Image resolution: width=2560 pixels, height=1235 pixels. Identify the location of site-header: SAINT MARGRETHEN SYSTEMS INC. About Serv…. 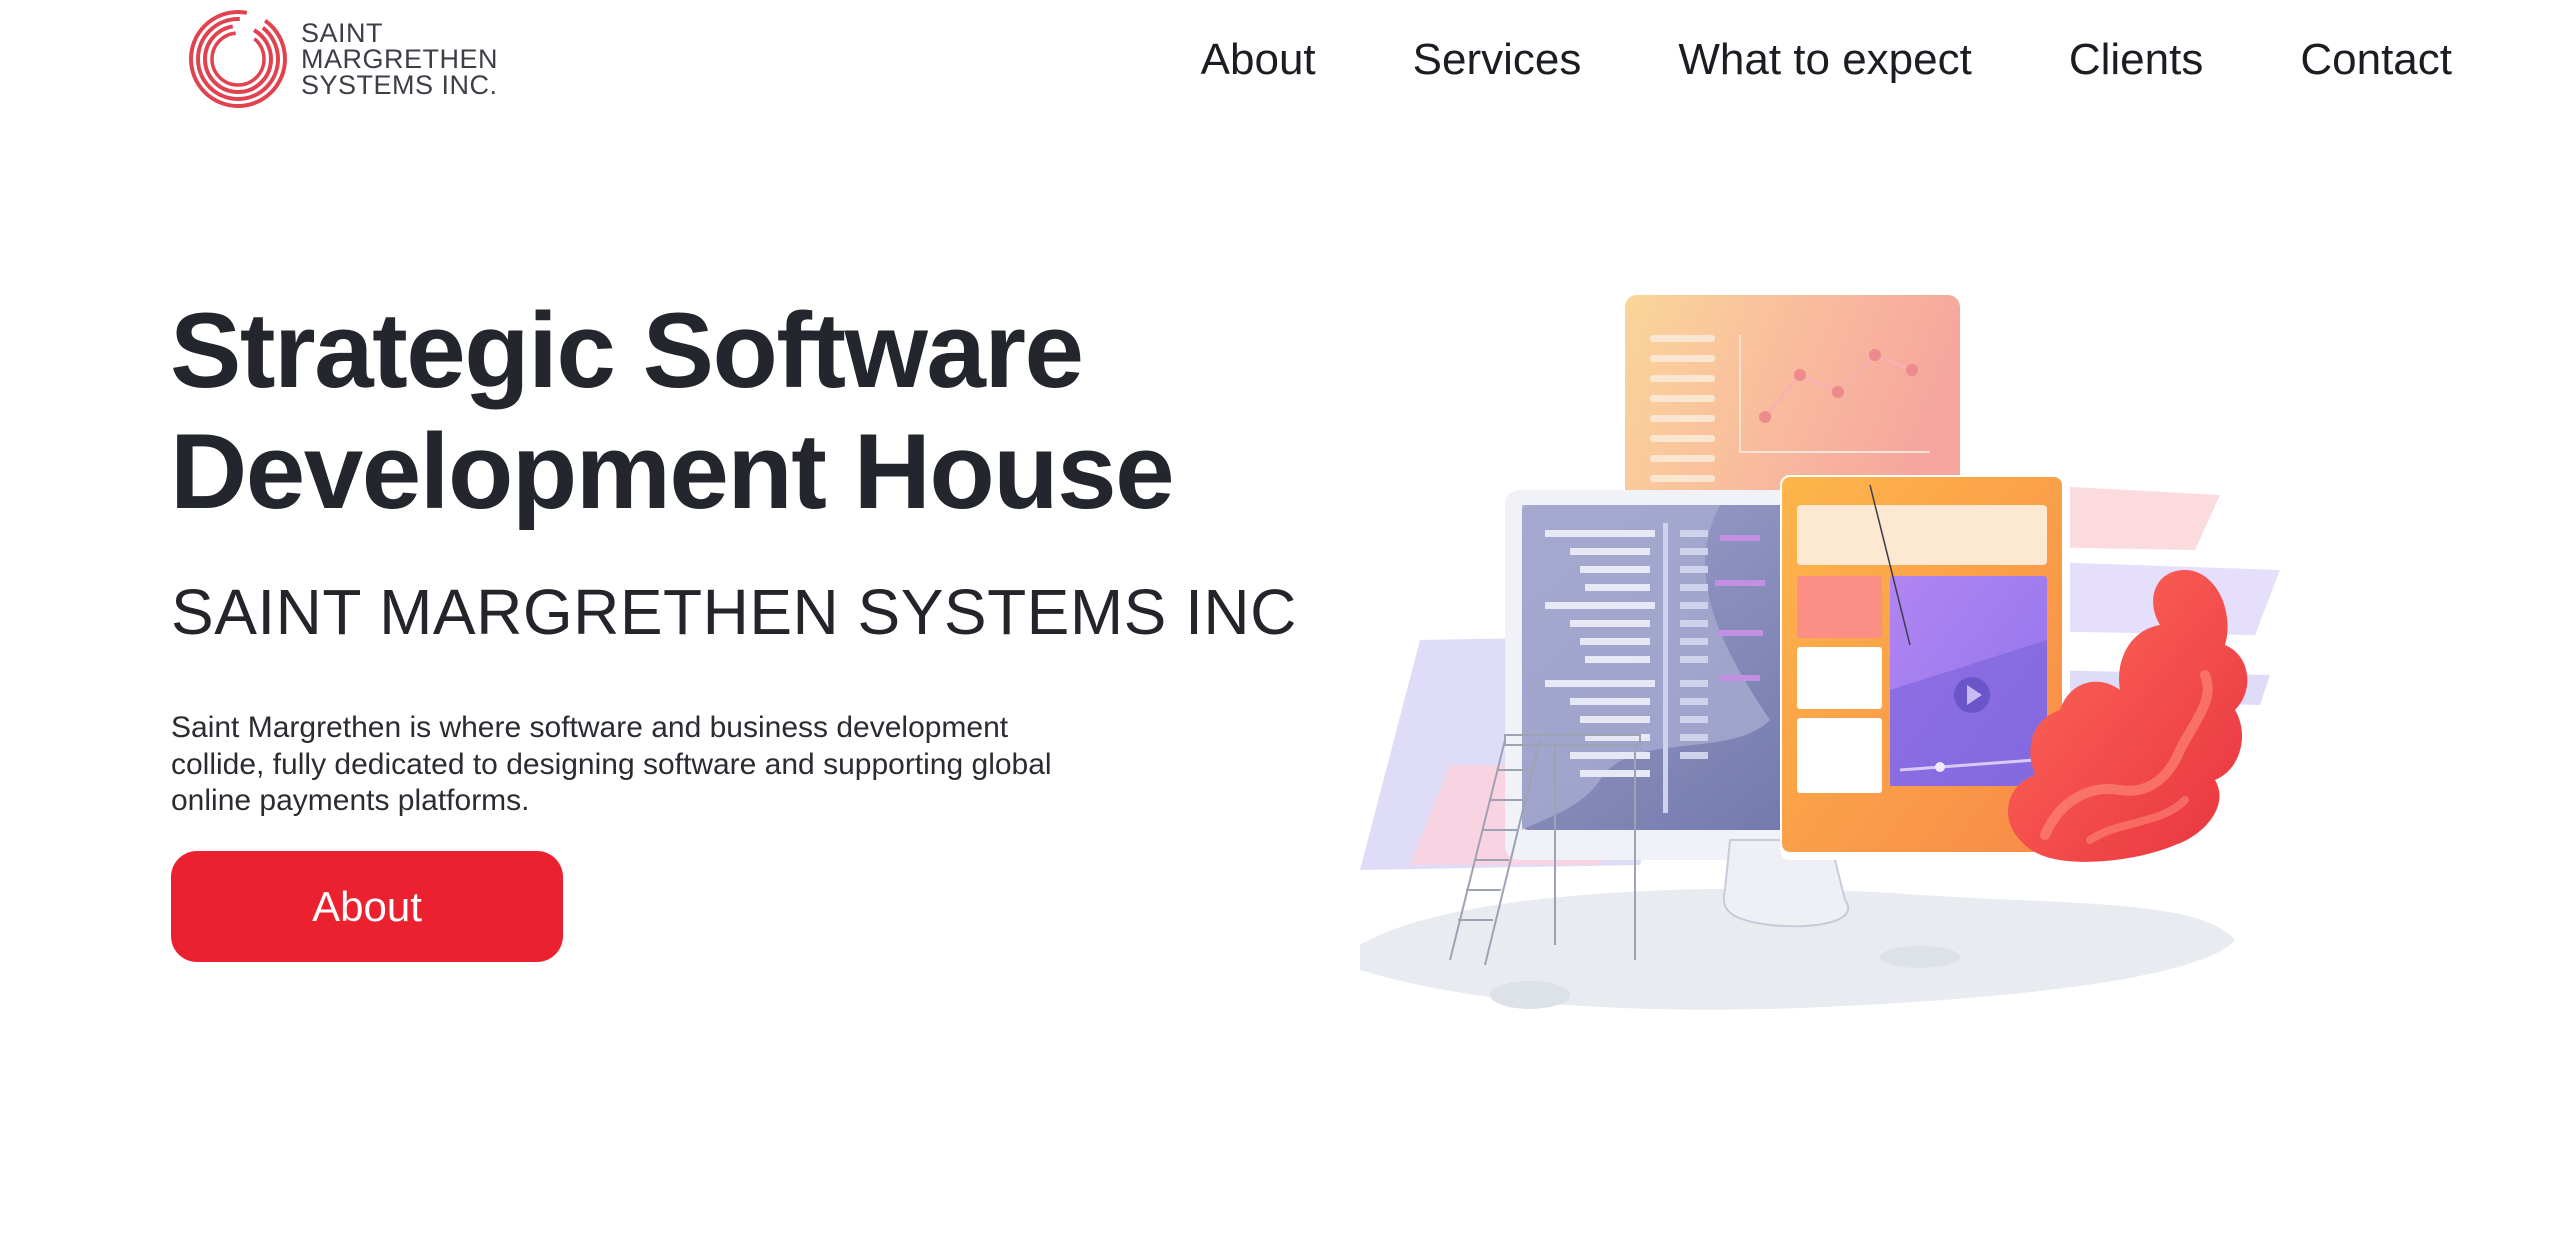
(1280, 65).